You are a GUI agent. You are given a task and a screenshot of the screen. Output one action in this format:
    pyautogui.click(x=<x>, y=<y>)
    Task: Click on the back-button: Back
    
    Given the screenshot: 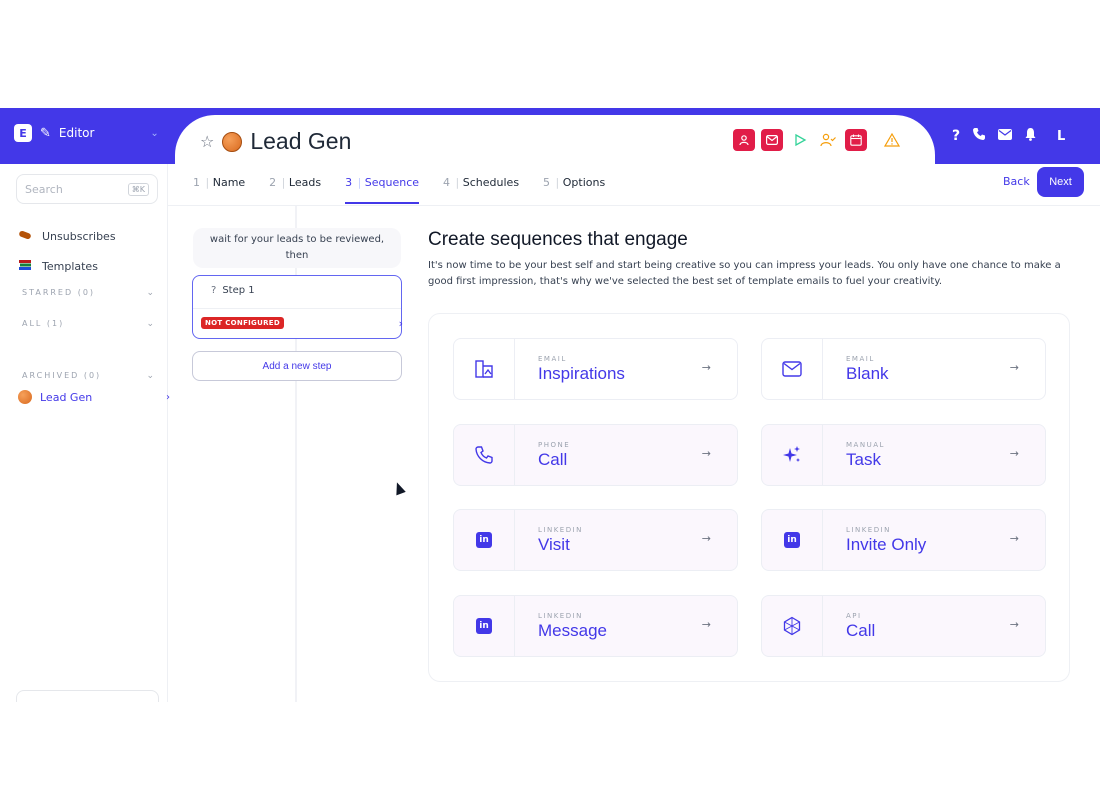 What is the action you would take?
    pyautogui.click(x=1016, y=181)
    